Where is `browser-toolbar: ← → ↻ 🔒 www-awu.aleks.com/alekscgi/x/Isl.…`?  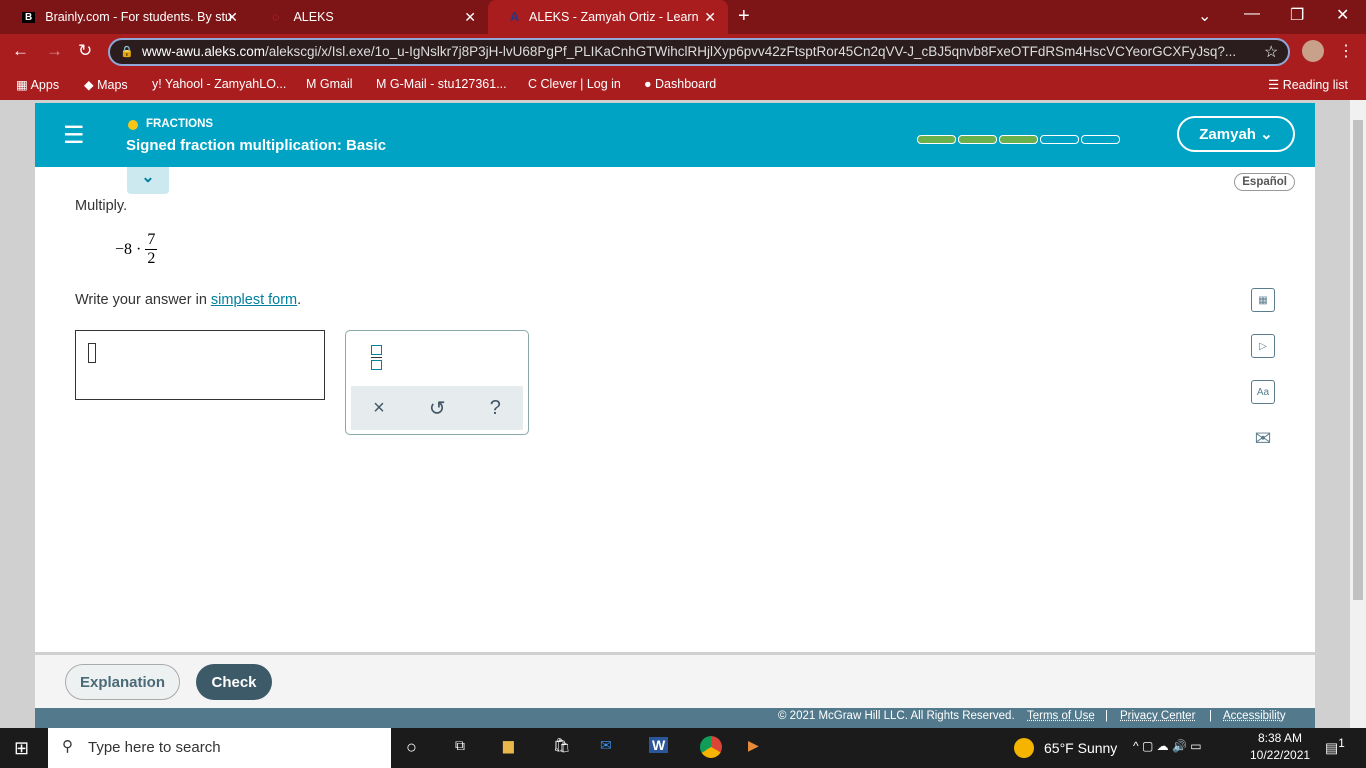 browser-toolbar: ← → ↻ 🔒 www-awu.aleks.com/alekscgi/x/Isl.… is located at coordinates (683, 52).